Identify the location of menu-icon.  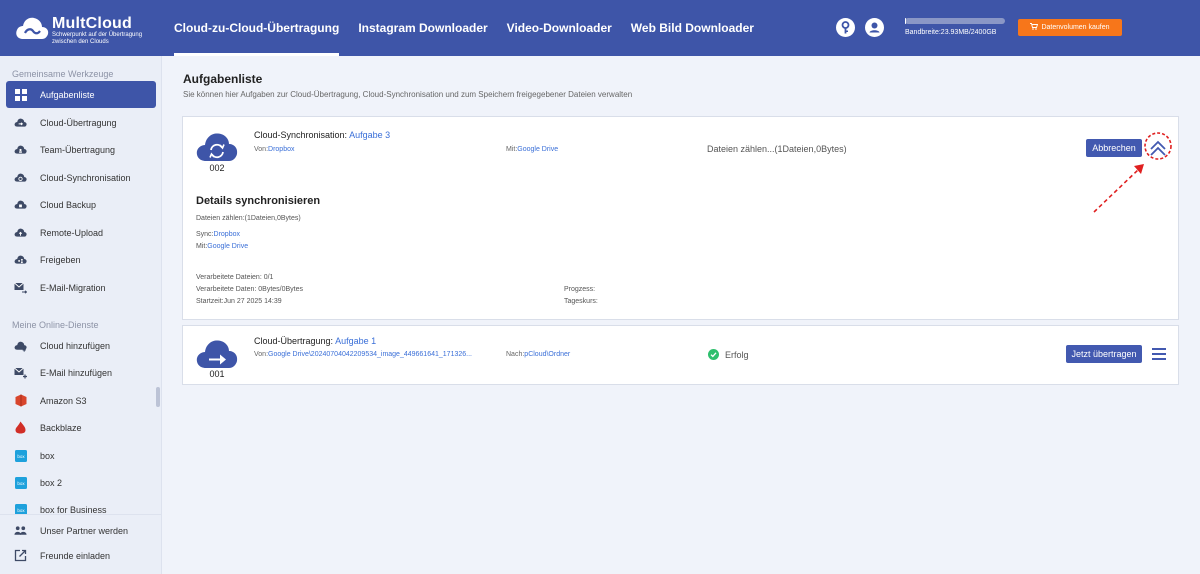
(1159, 354).